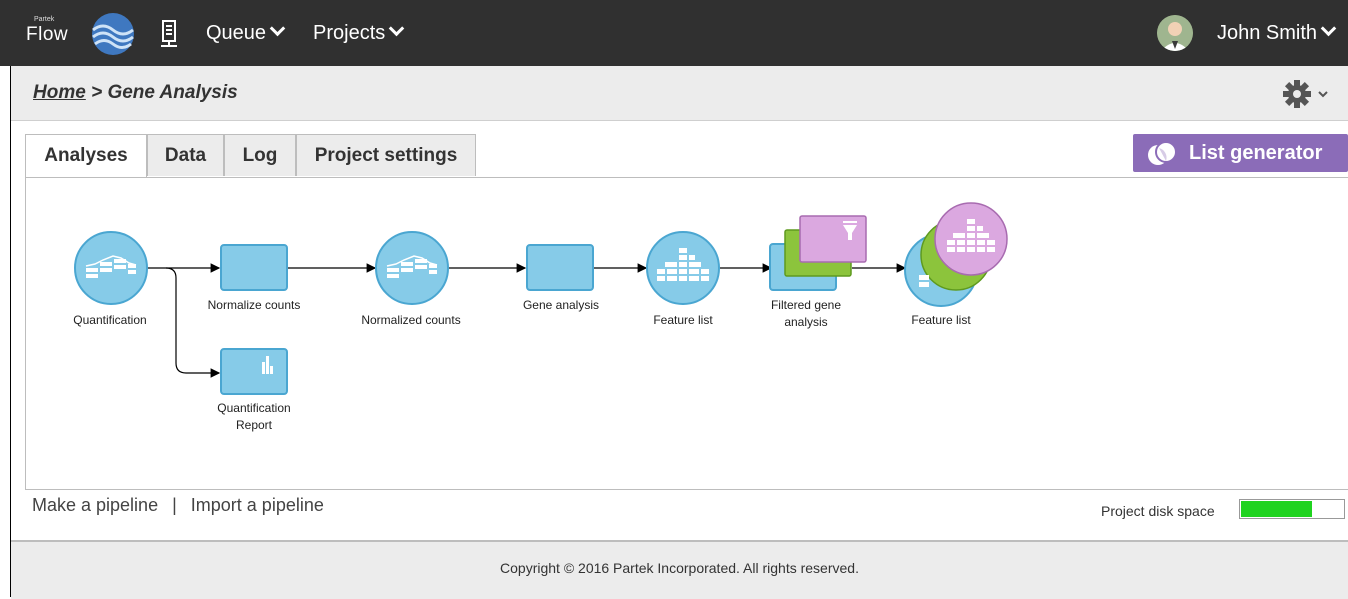 The height and width of the screenshot is (599, 1348). What do you see at coordinates (1308, 94) in the screenshot?
I see `gear-icon` at bounding box center [1308, 94].